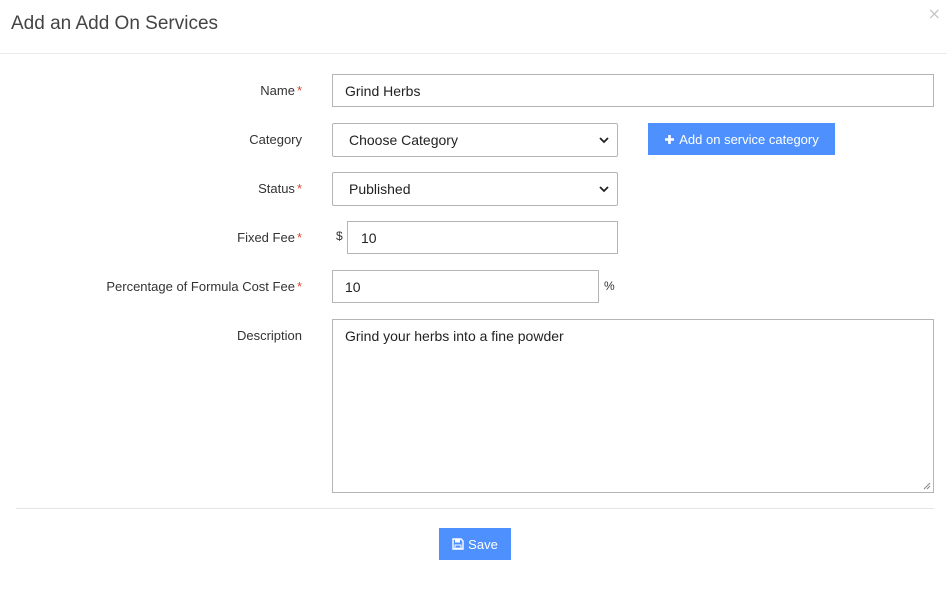 The width and height of the screenshot is (947, 591). I want to click on status-label: Status *, so click(280, 188).